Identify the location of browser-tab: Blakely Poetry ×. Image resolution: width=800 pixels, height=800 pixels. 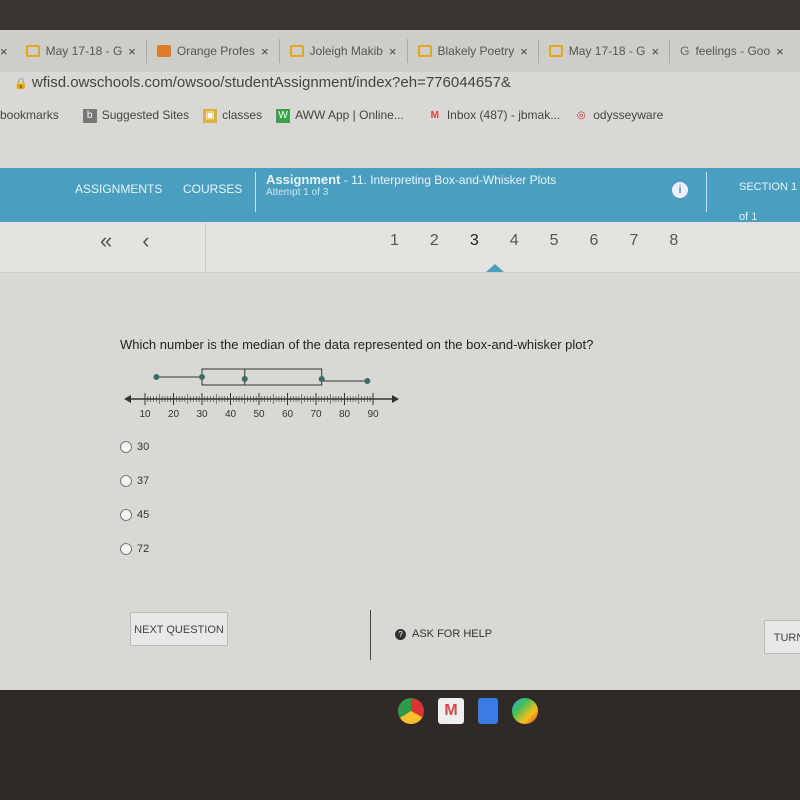
(473, 51).